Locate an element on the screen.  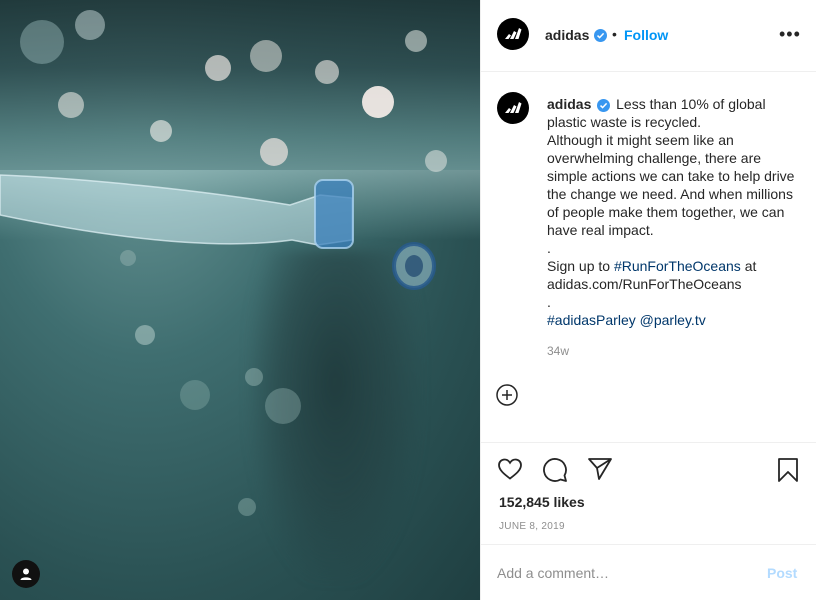
follow-button: Follow is located at coordinates (646, 35).